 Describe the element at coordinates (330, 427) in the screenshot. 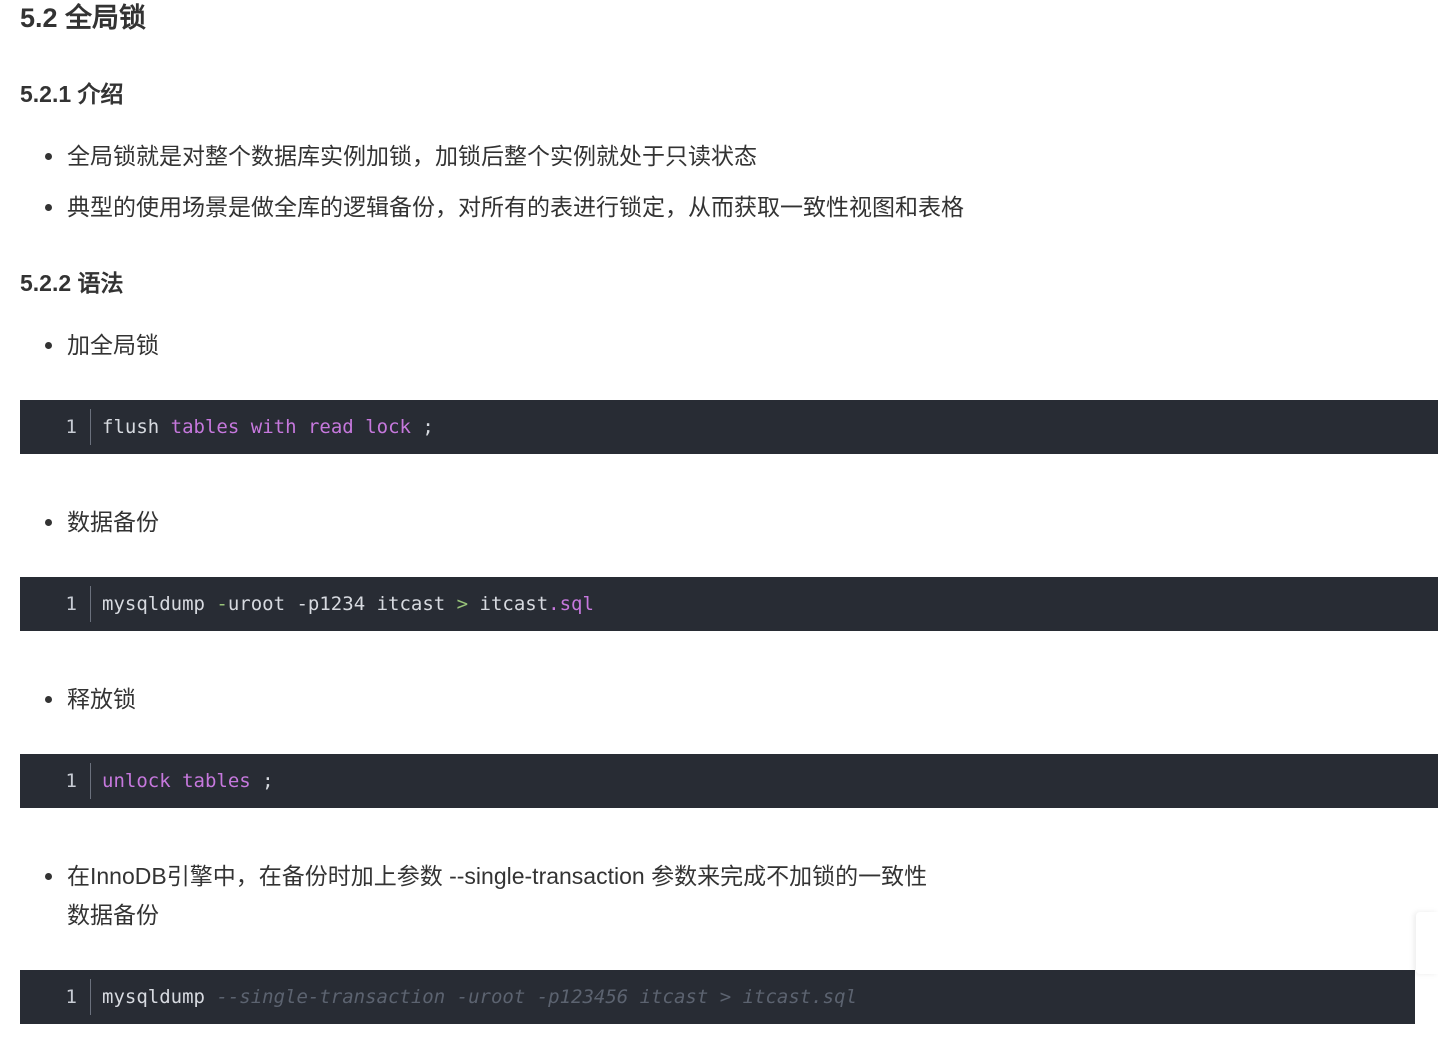

I see `code-keyword: read` at that location.